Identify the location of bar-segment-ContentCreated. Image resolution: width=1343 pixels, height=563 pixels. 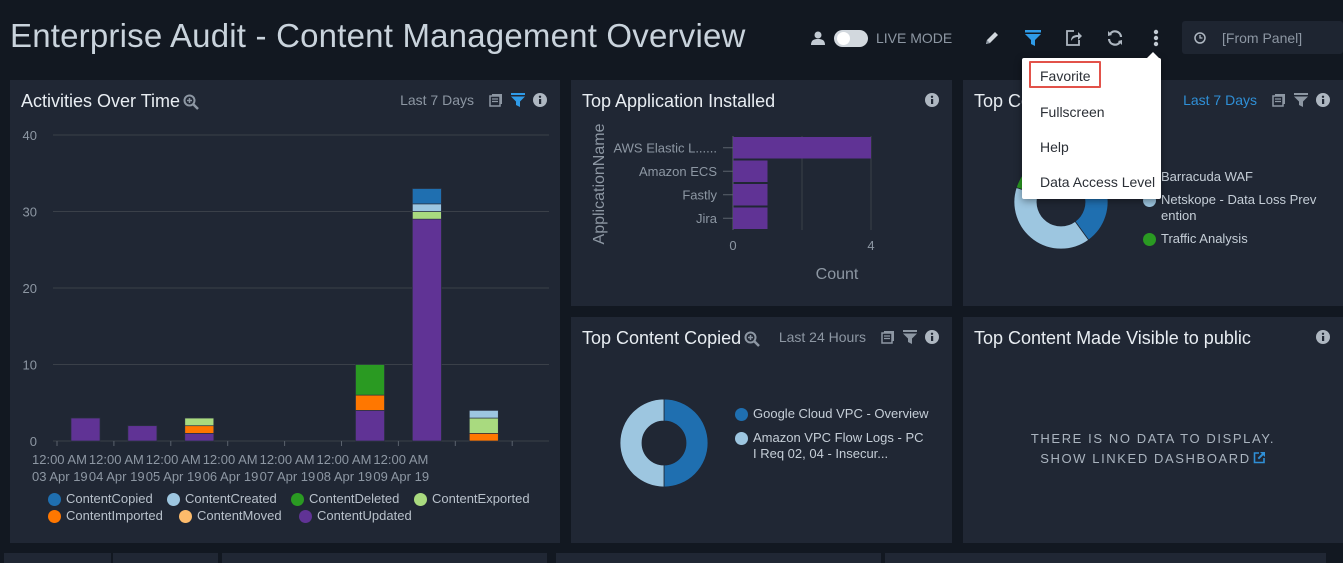
(427, 207).